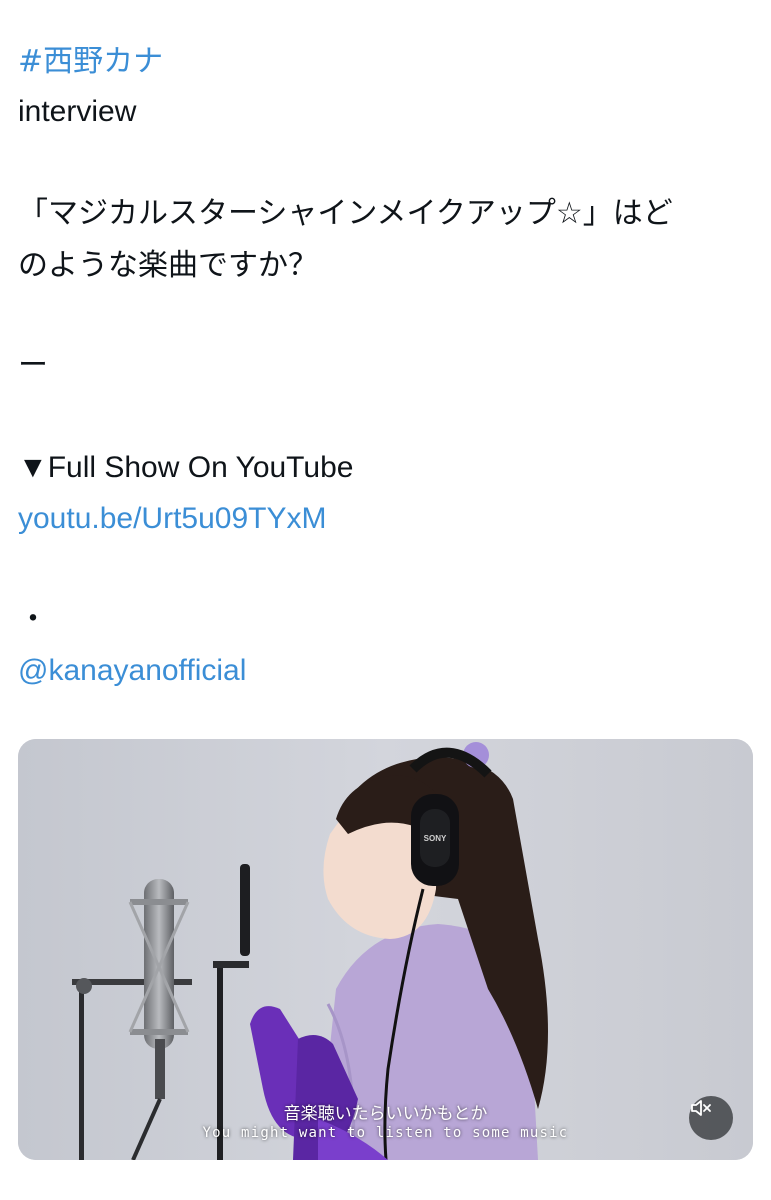 The image size is (771, 1200). What do you see at coordinates (345, 213) in the screenshot?
I see `text-question-line1: 「マジカルスターシャインメイクアップ☆」はど` at bounding box center [345, 213].